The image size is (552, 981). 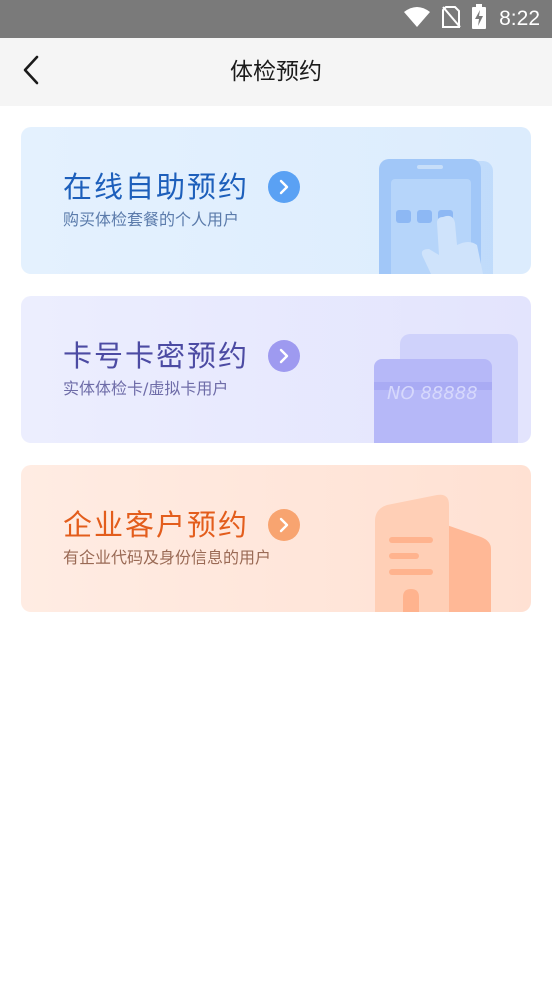 What do you see at coordinates (417, 19) in the screenshot?
I see `wifi-icon` at bounding box center [417, 19].